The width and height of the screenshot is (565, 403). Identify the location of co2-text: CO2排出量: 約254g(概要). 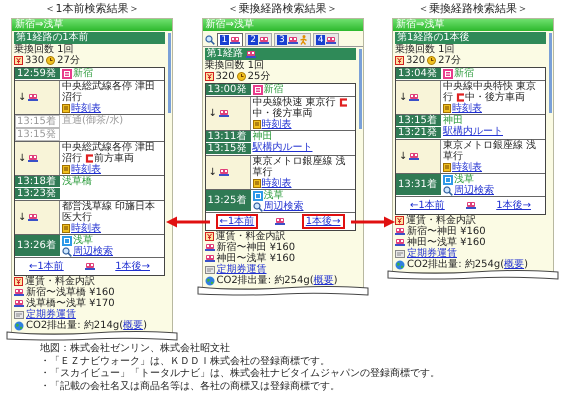
(277, 280).